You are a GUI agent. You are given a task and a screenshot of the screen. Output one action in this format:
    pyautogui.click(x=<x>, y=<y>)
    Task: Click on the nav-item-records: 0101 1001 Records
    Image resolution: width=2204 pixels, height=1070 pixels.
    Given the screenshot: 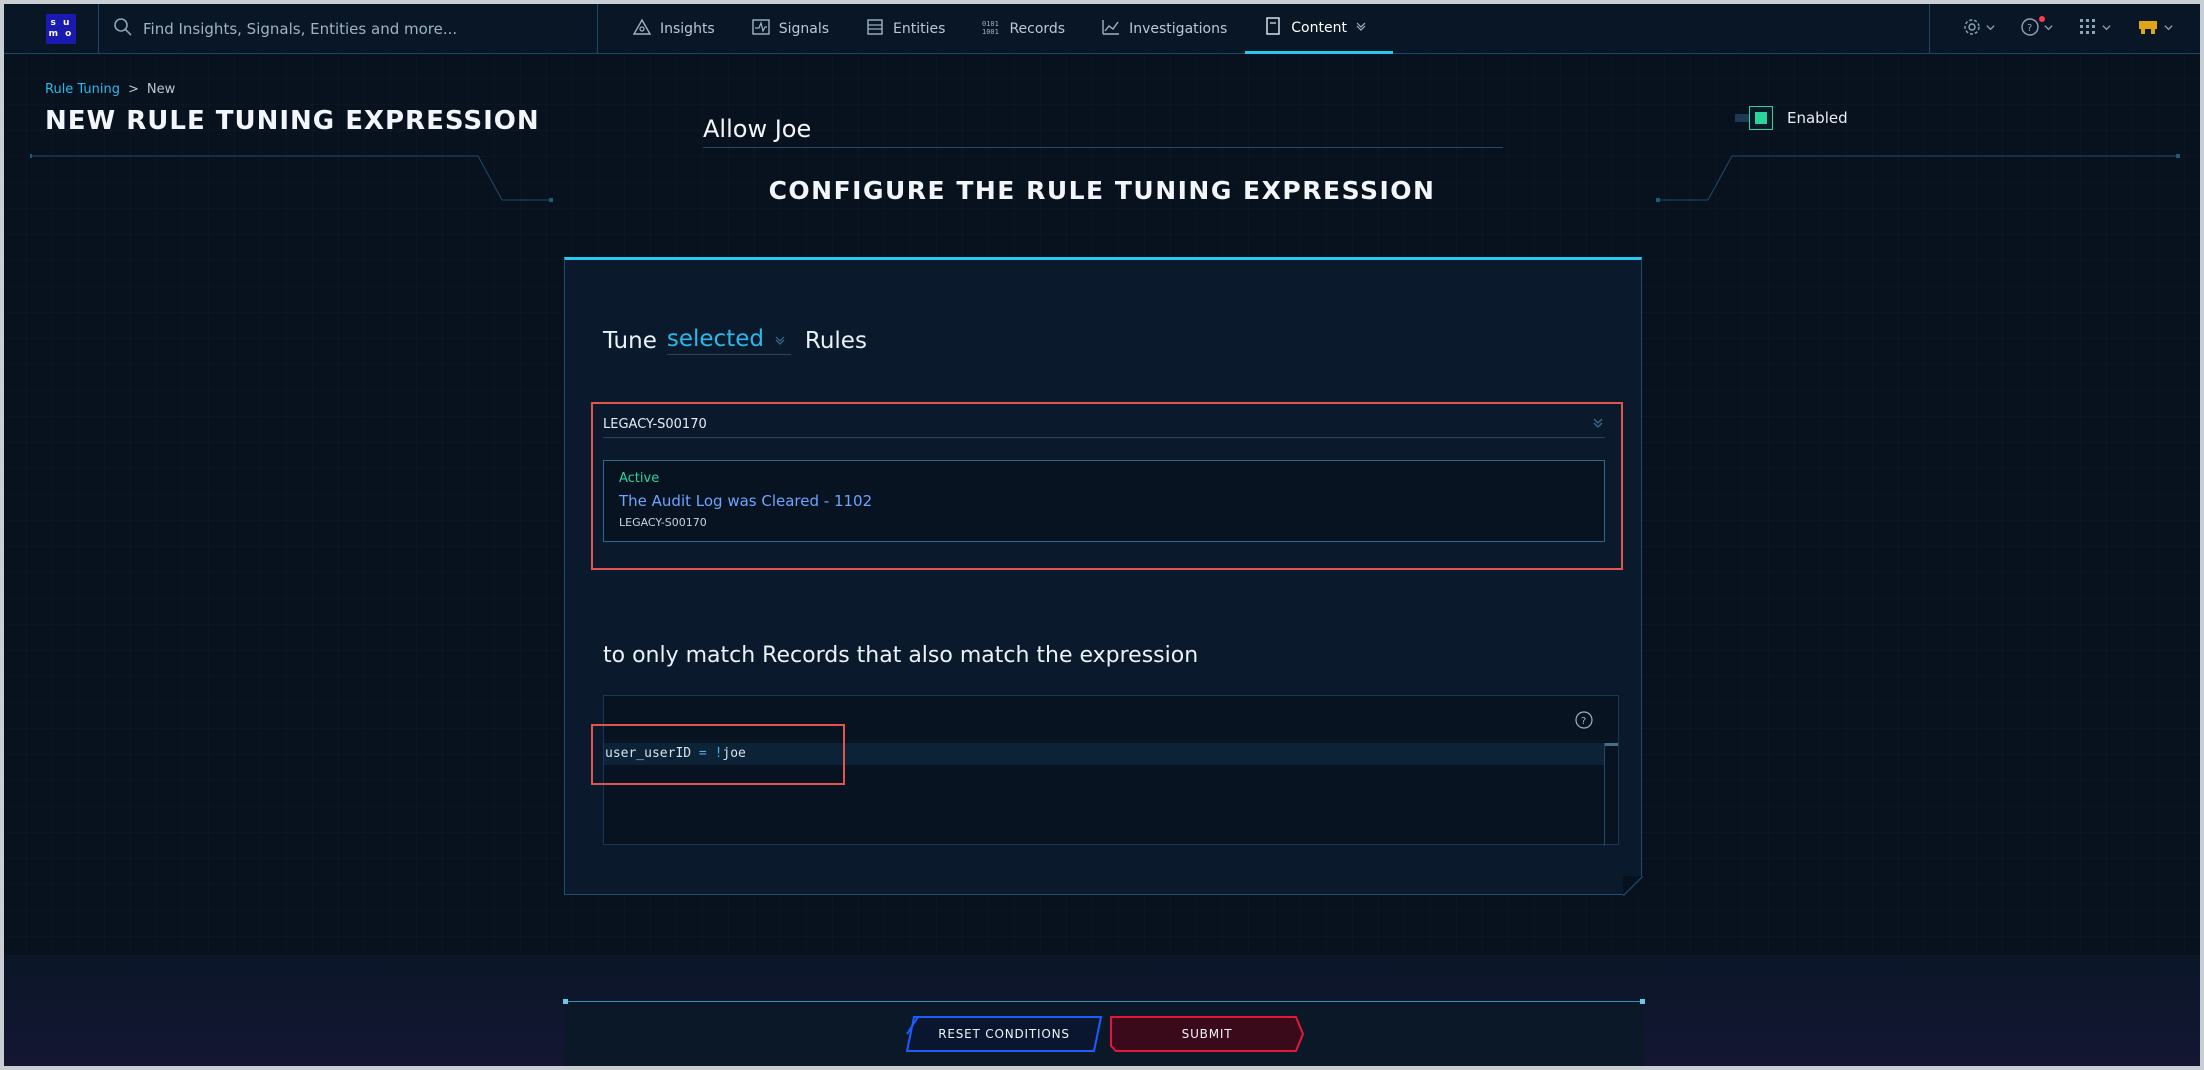 What is the action you would take?
    pyautogui.click(x=1023, y=29)
    